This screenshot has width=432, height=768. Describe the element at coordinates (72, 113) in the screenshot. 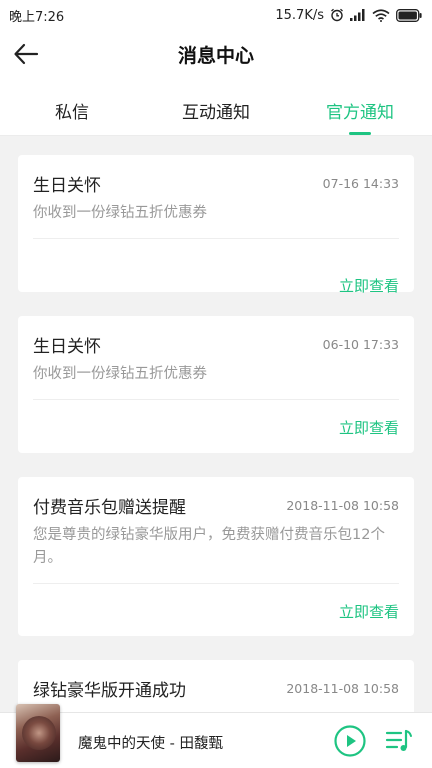

I see `tab-label: 私信` at that location.